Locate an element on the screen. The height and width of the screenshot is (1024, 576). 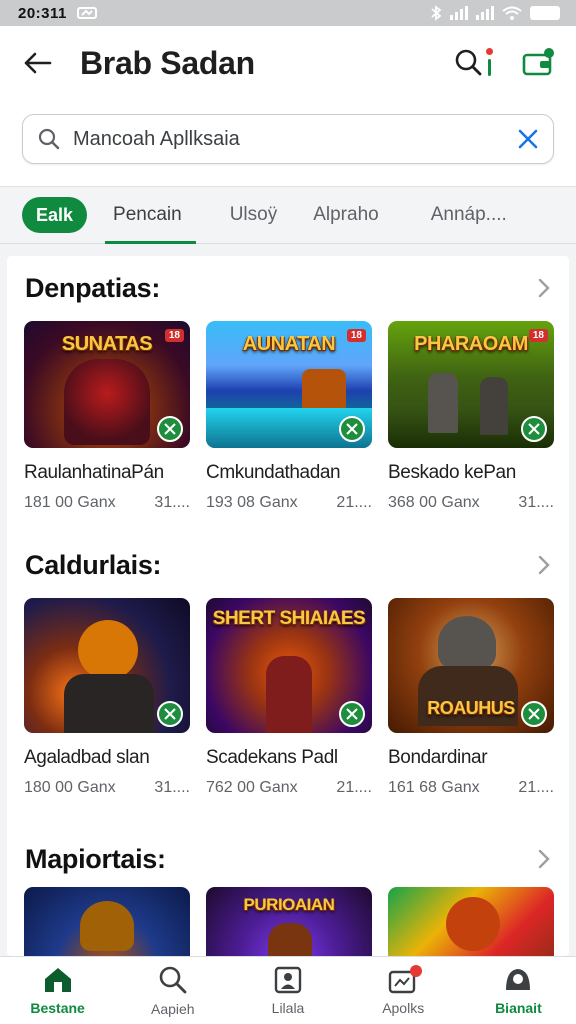
page-title: Brab Sadan is located at coordinates (167, 62).